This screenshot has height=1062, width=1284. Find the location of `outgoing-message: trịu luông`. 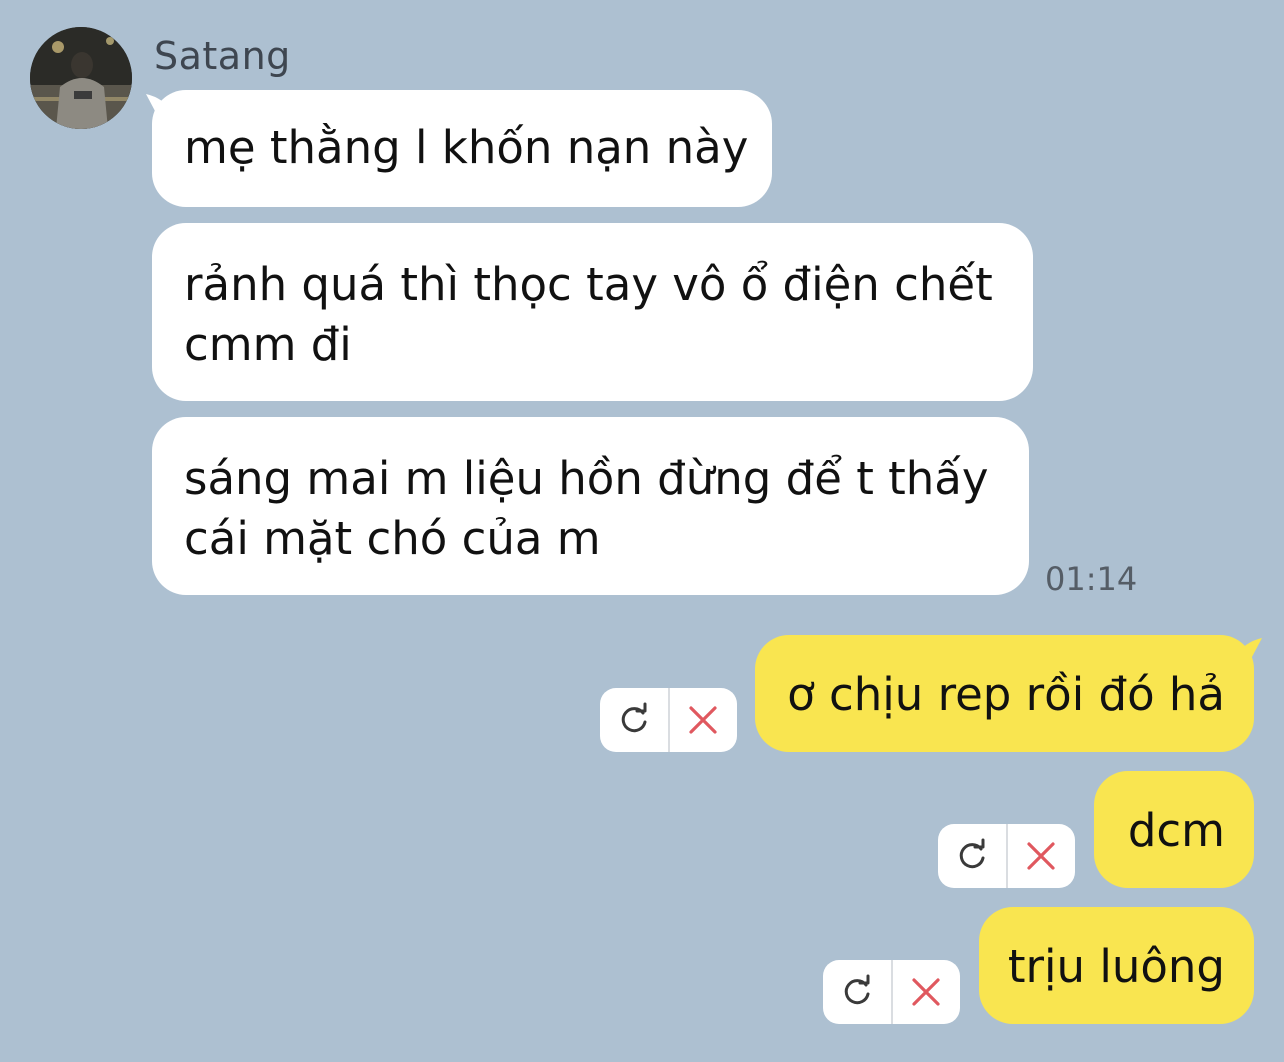

outgoing-message: trịu luông is located at coordinates (1116, 965).